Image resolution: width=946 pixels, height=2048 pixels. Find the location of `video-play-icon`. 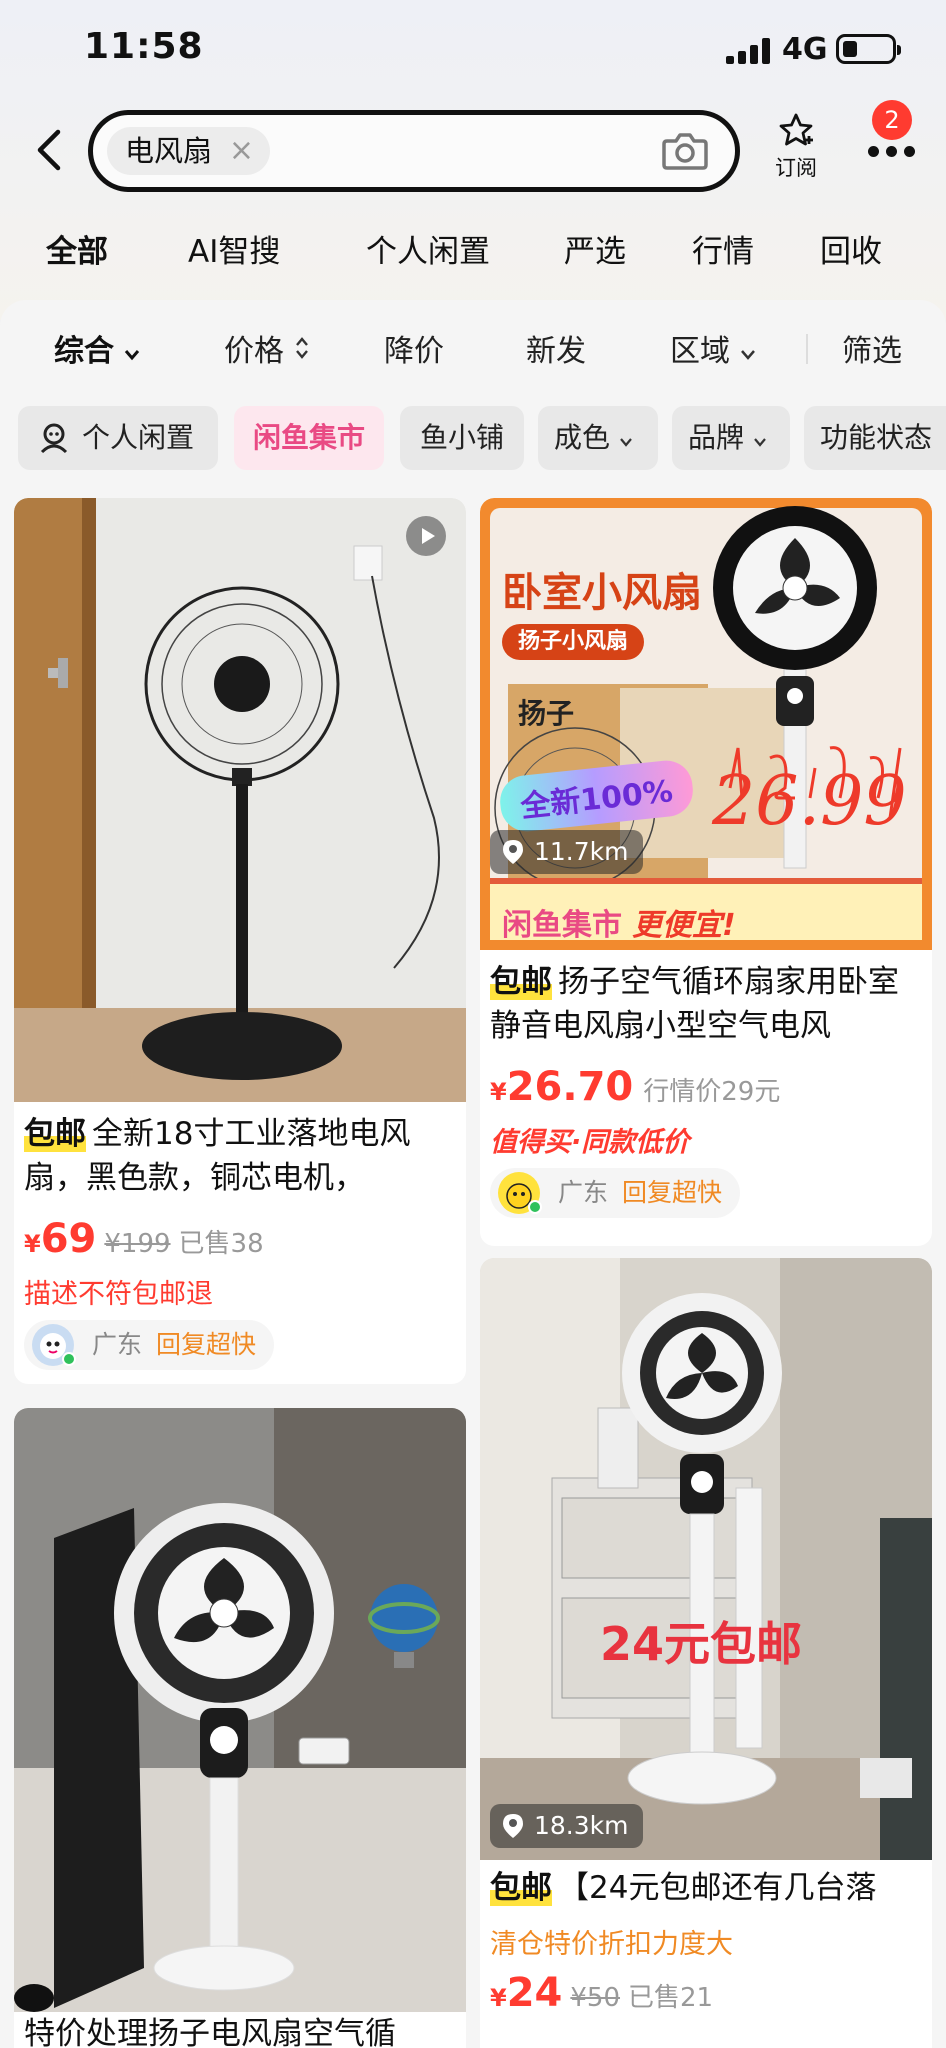

video-play-icon is located at coordinates (426, 536).